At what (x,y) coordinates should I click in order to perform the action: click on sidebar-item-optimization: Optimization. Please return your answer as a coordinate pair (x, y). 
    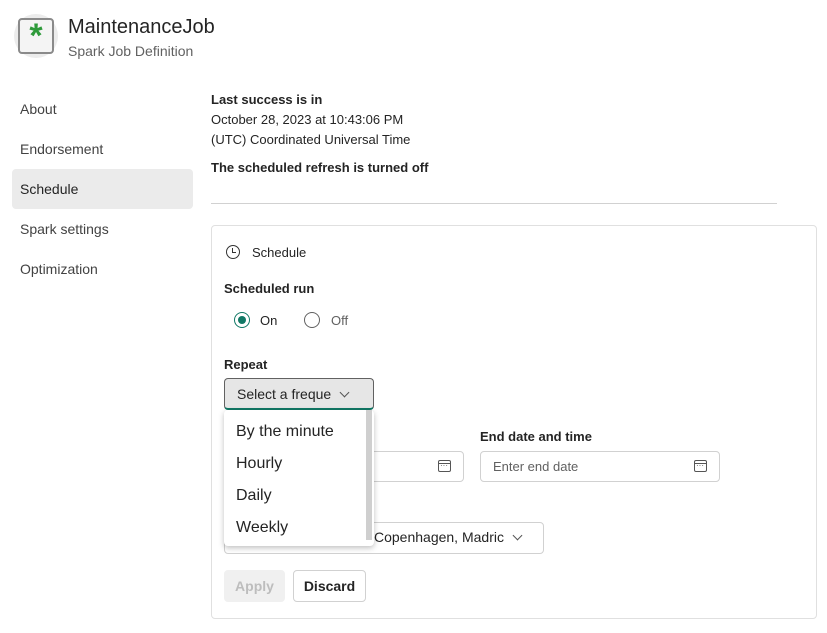
    Looking at the image, I should click on (102, 269).